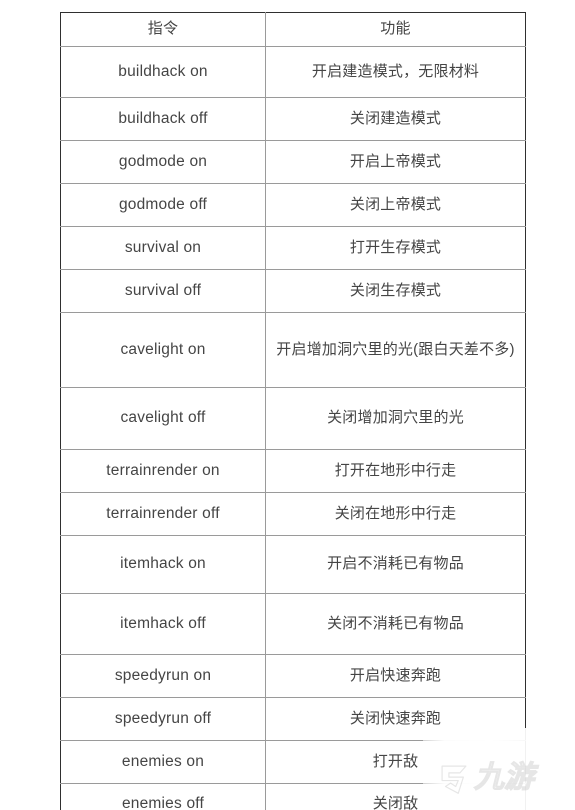 The height and width of the screenshot is (810, 575). What do you see at coordinates (395, 762) in the screenshot?
I see `description-cell: 打开敌` at bounding box center [395, 762].